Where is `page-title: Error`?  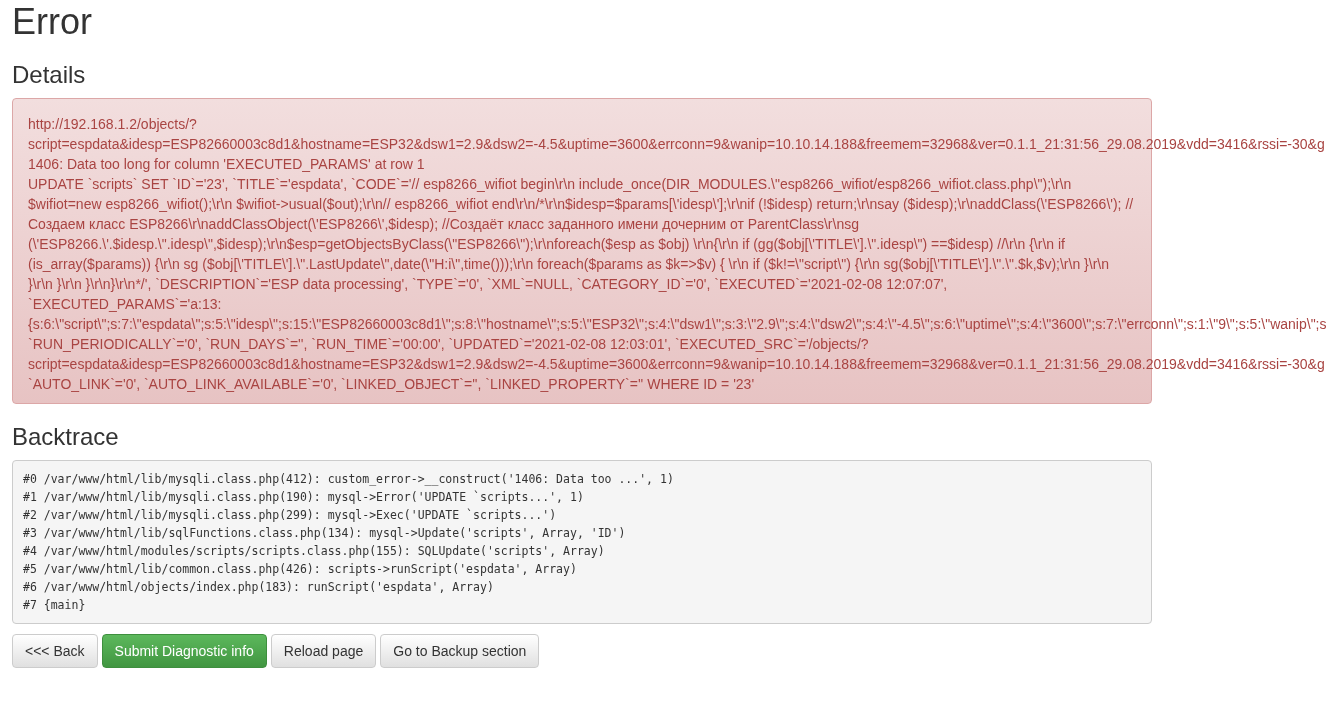
page-title: Error is located at coordinates (52, 21).